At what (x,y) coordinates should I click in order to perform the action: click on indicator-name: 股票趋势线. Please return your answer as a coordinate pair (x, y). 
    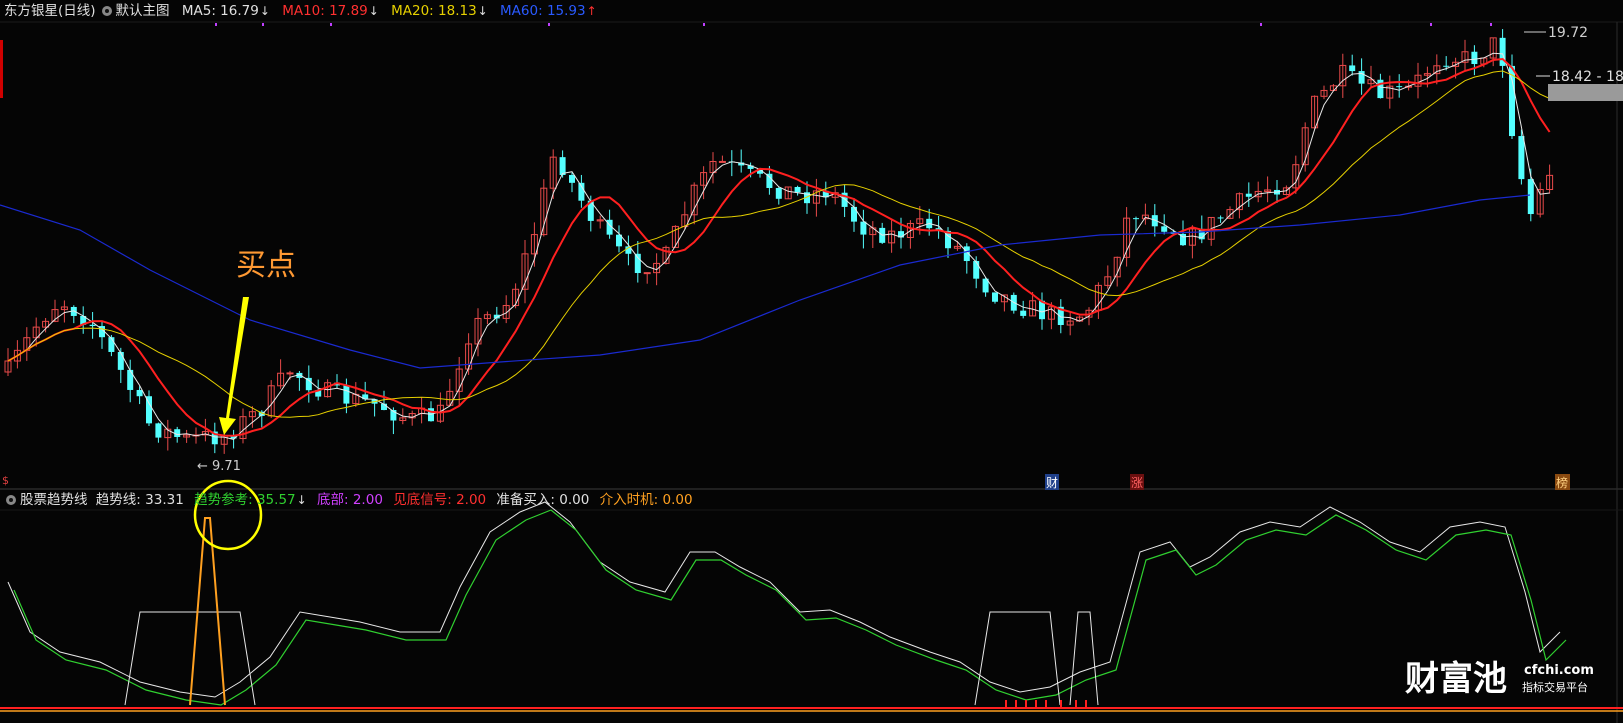
    Looking at the image, I should click on (54, 500).